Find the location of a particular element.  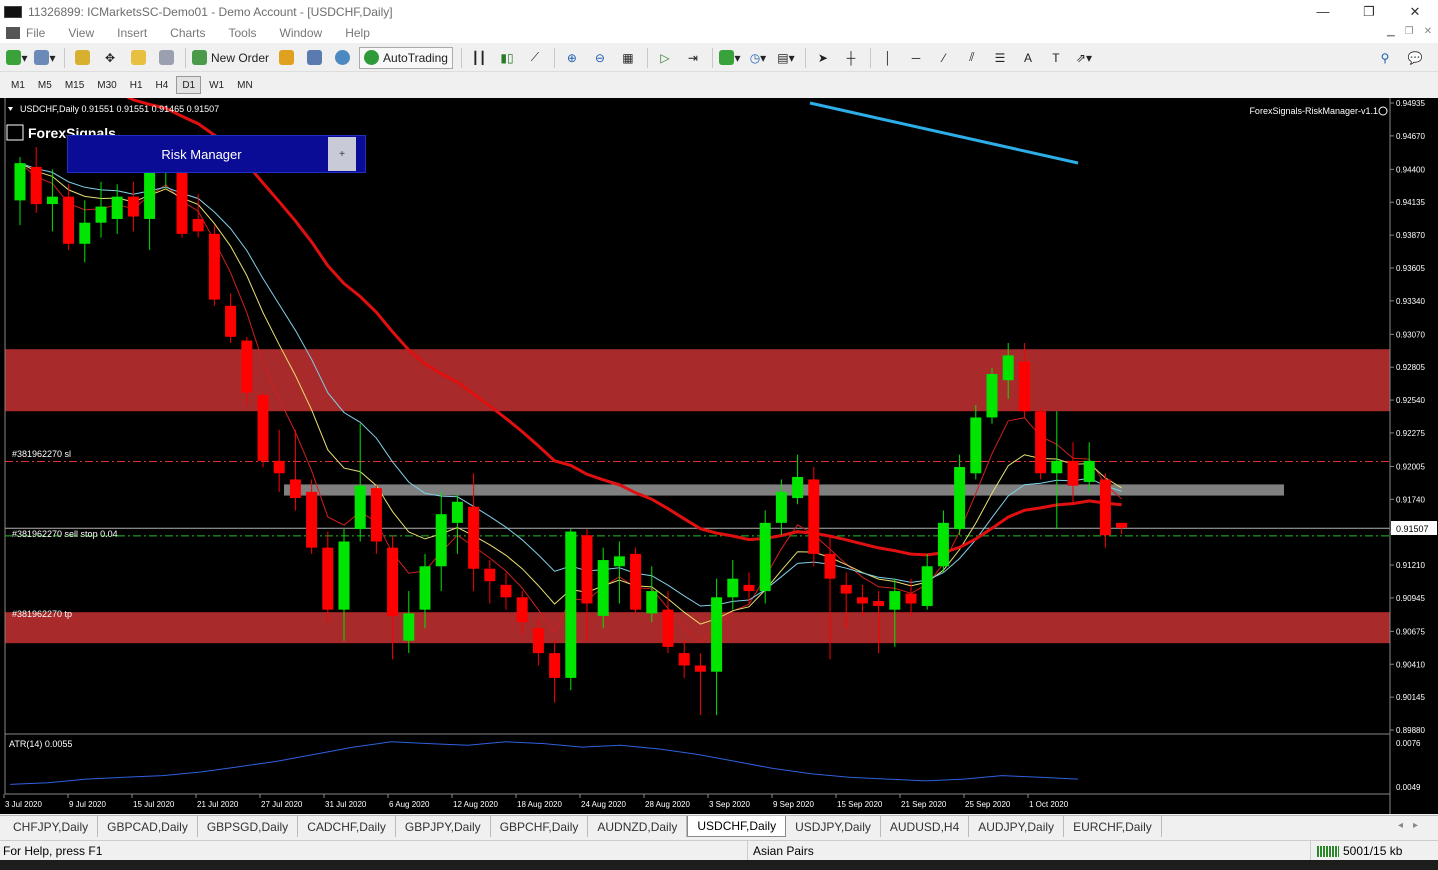

y-tick-label: 0.89880 is located at coordinates (1410, 730).